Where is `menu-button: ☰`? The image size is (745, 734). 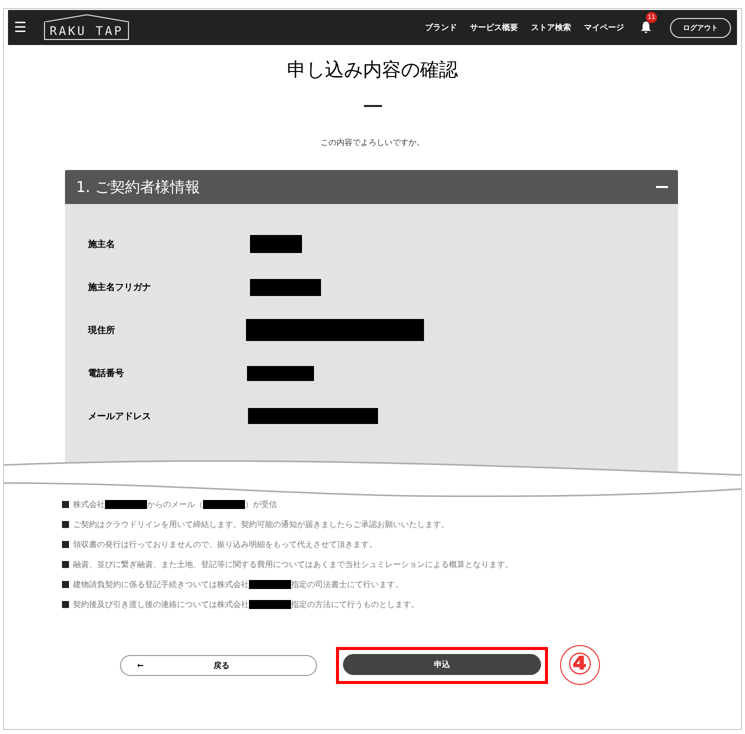 menu-button: ☰ is located at coordinates (20, 28).